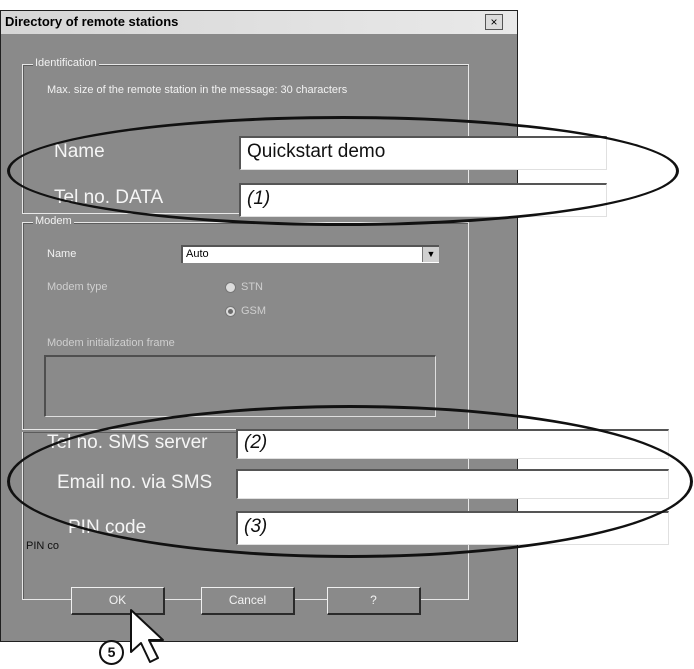  What do you see at coordinates (92, 21) in the screenshot?
I see `window-title: Directory of remote stations` at bounding box center [92, 21].